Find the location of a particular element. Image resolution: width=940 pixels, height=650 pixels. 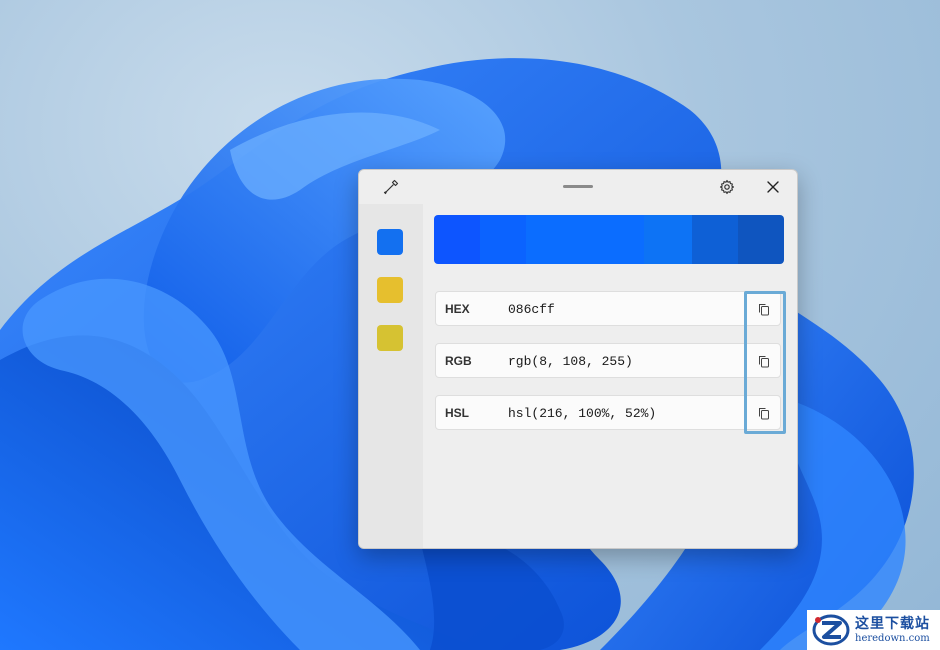

close-button is located at coordinates (773, 187).